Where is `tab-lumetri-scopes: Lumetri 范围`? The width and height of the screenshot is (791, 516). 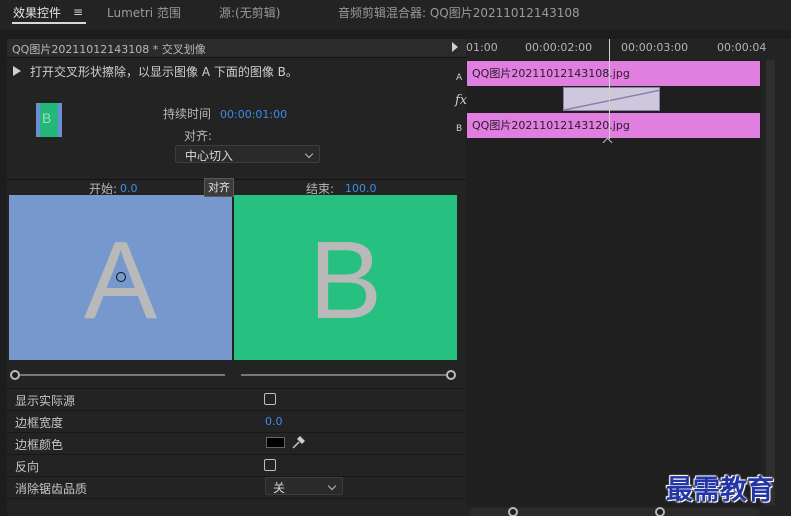
tab-lumetri-scopes: Lumetri 范围 is located at coordinates (144, 12).